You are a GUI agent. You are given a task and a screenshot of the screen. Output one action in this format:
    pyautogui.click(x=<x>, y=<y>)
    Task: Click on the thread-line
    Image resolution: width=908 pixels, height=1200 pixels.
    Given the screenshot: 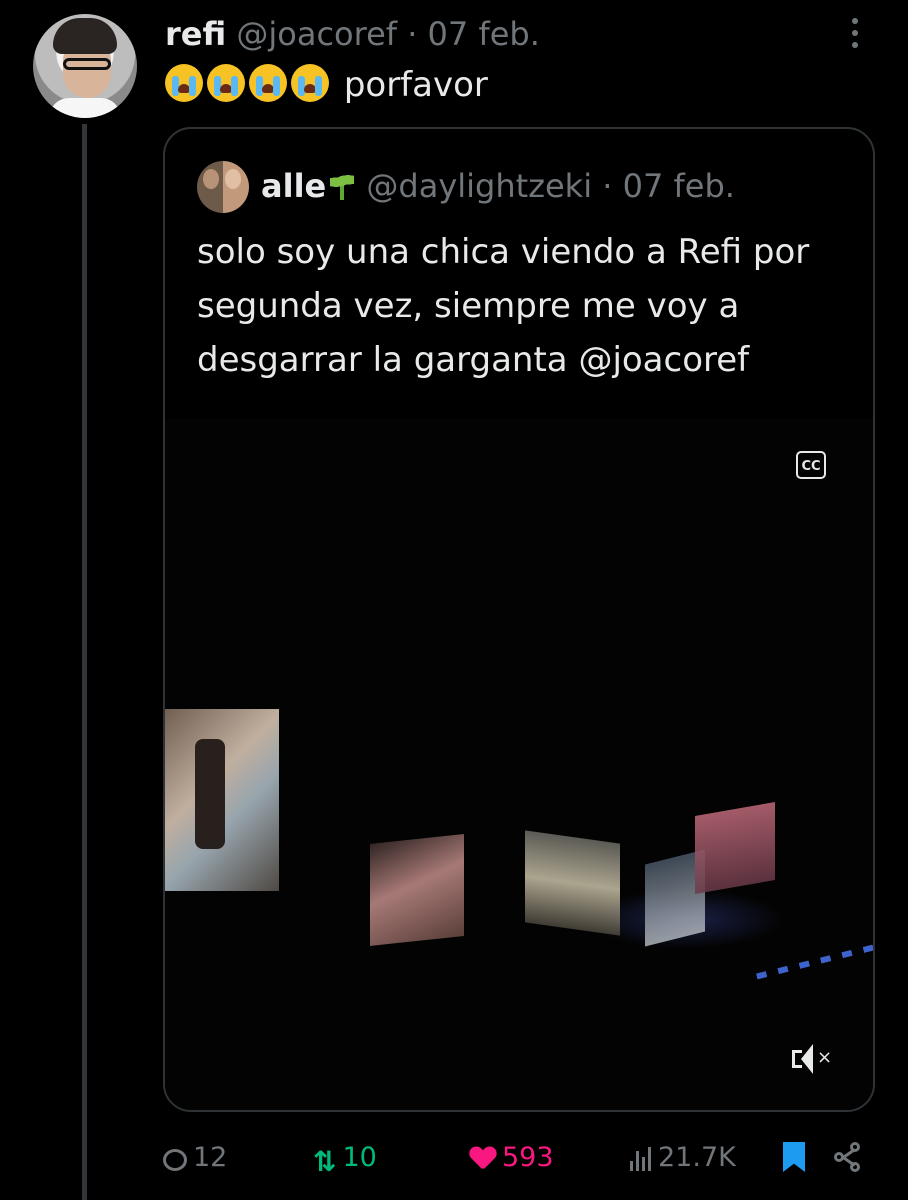 What is the action you would take?
    pyautogui.click(x=84, y=662)
    